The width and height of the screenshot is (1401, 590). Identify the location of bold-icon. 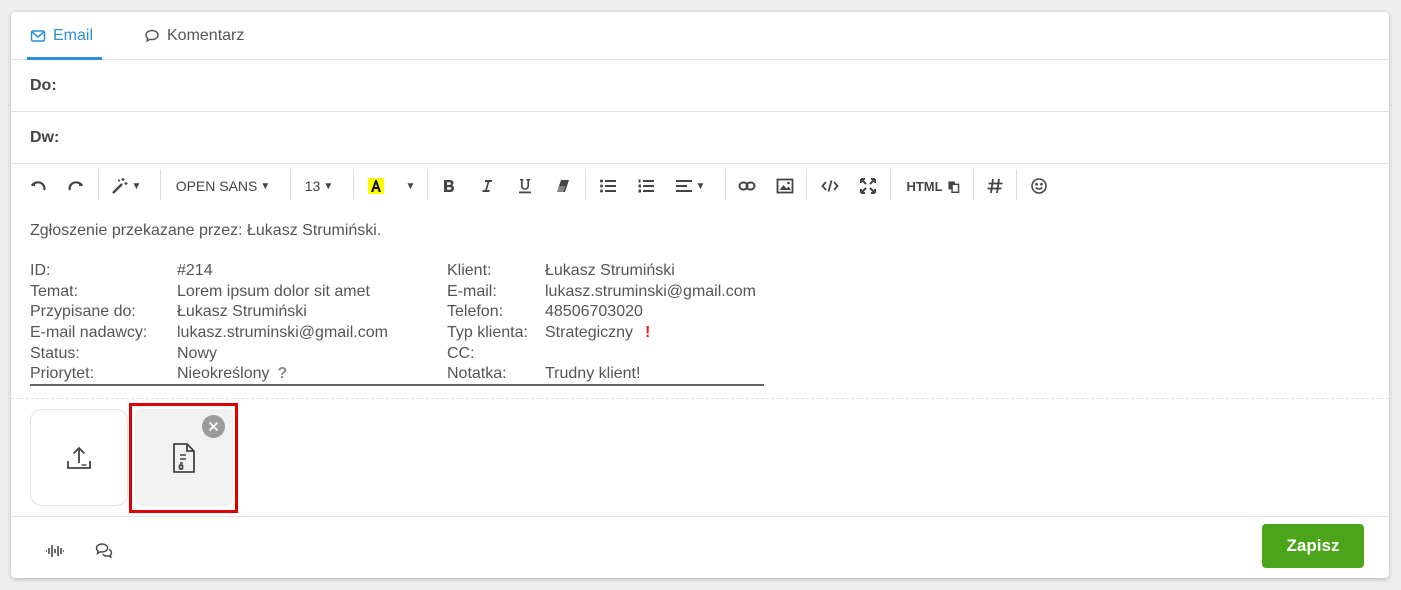
(449, 186).